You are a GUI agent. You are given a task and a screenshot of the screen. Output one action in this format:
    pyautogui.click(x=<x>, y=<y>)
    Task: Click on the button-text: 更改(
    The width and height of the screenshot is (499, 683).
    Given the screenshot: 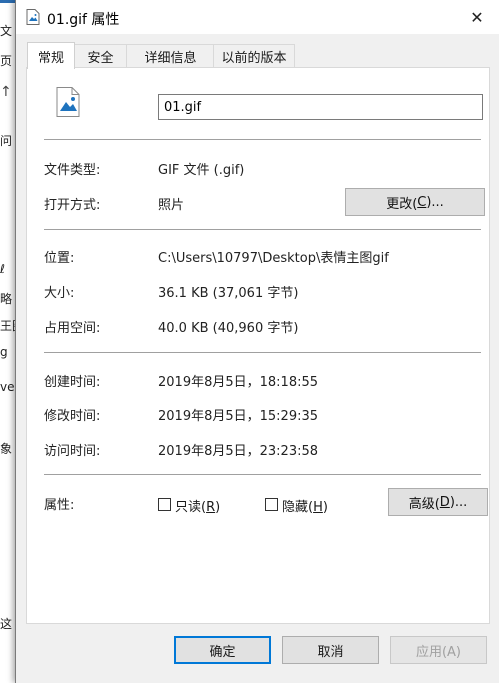 What is the action you would take?
    pyautogui.click(x=402, y=204)
    